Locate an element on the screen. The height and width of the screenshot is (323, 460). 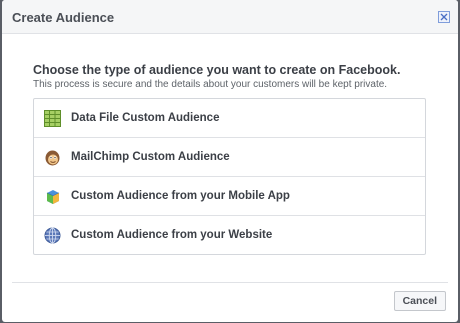
mobile-app-icon is located at coordinates (52, 196).